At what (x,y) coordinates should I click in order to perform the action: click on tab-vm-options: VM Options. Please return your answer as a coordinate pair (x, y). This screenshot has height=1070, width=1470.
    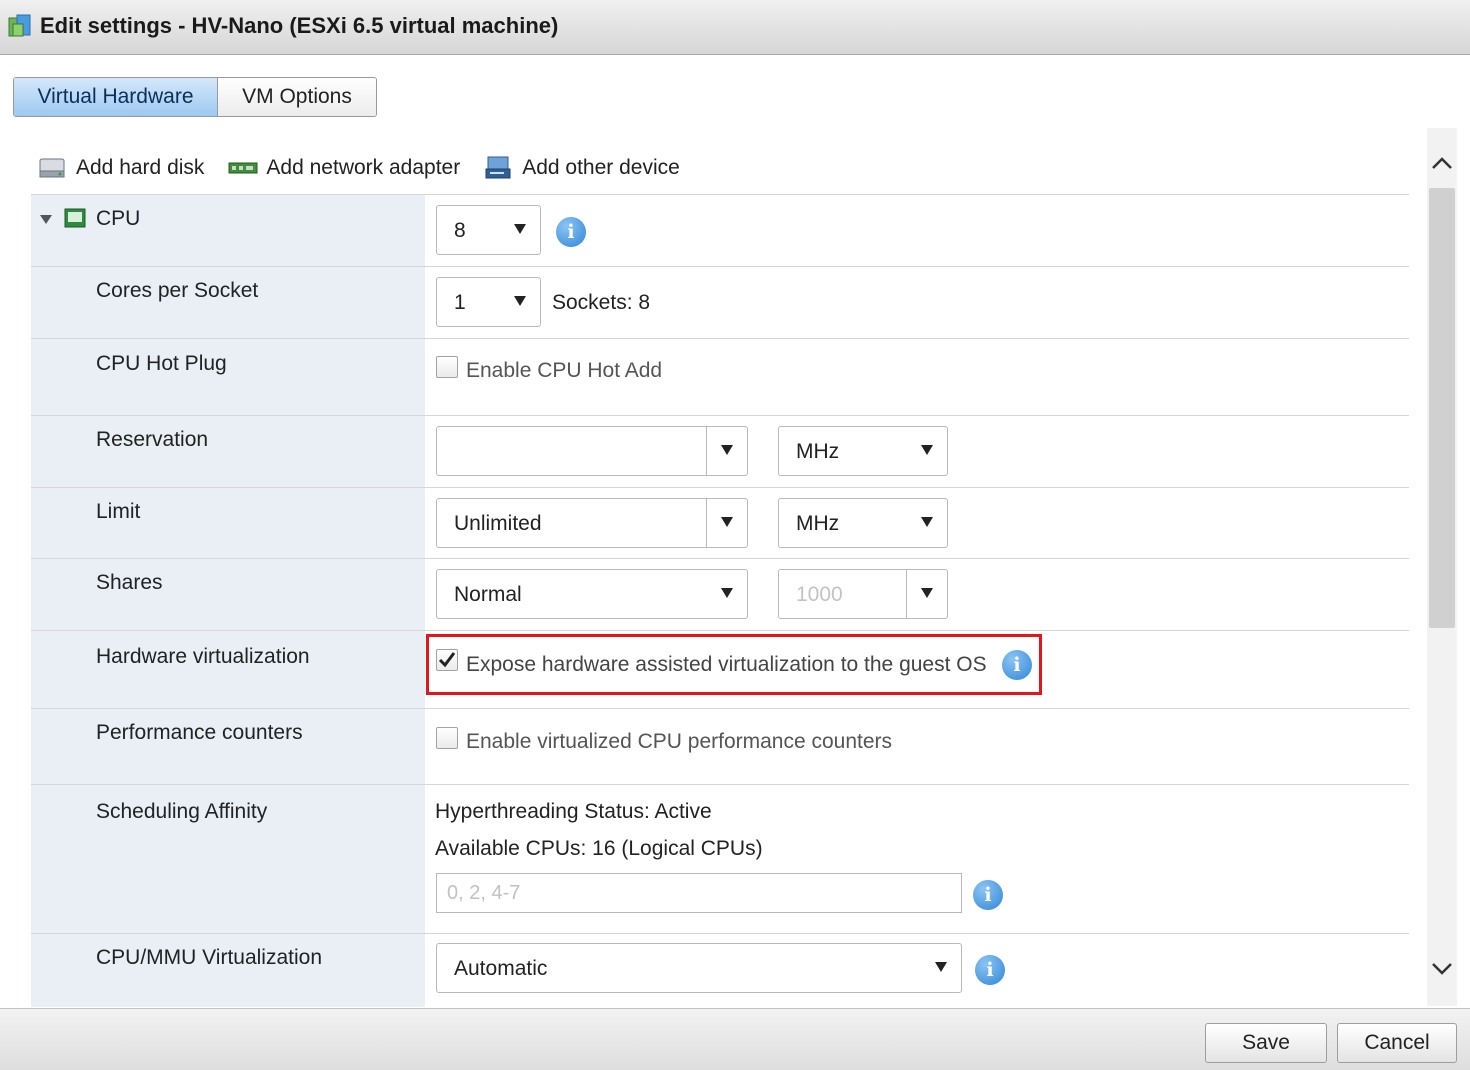
    Looking at the image, I should click on (297, 97).